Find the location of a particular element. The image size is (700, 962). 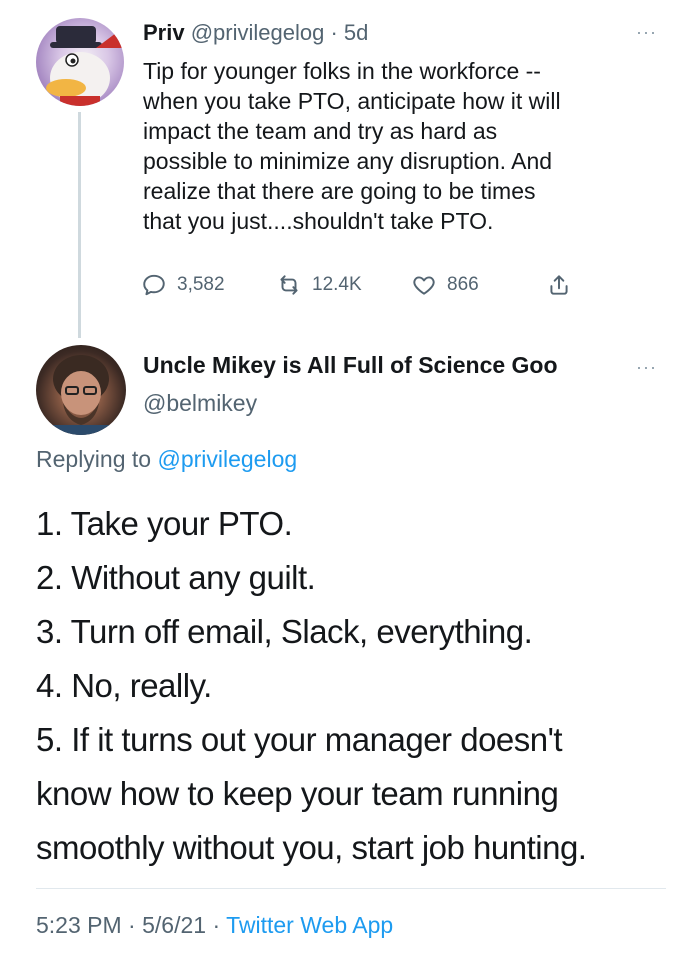

tweet-source-link: Twitter Web App is located at coordinates (309, 925).